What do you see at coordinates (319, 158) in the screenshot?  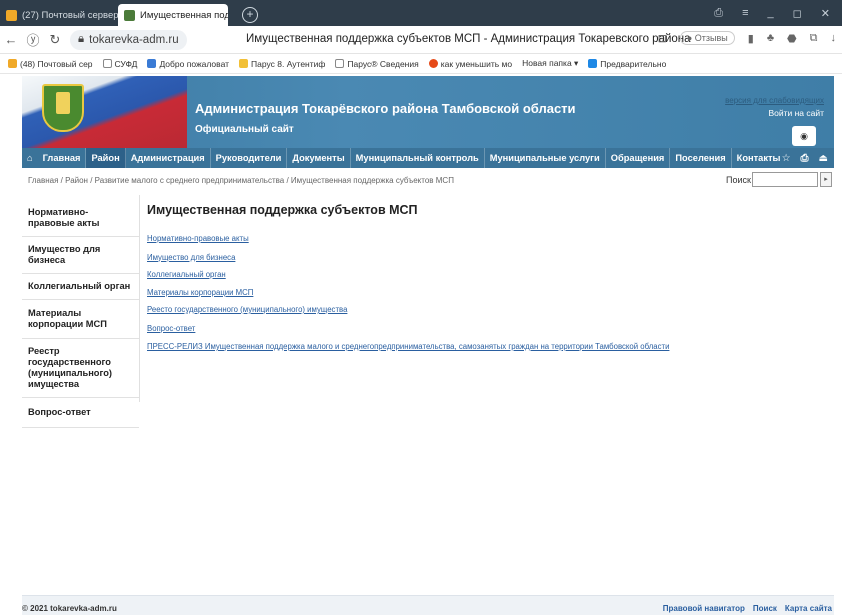 I see `nav-item-documents: Документы` at bounding box center [319, 158].